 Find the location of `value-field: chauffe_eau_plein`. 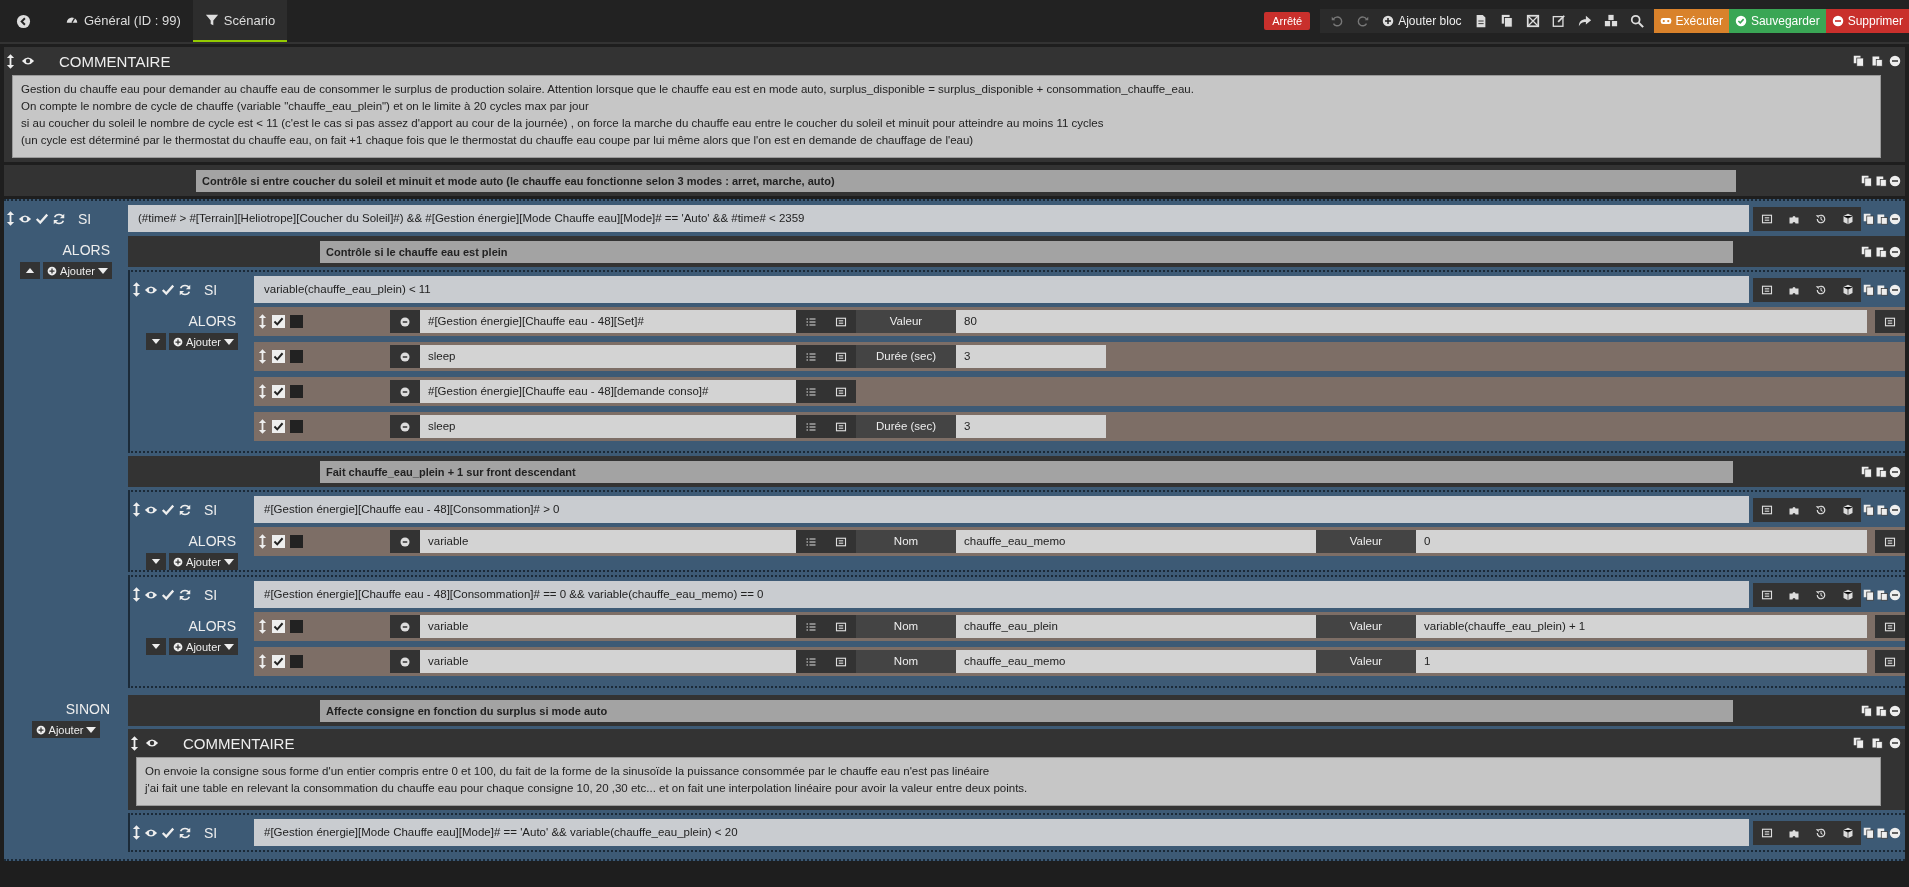

value-field: chauffe_eau_plein is located at coordinates (1136, 626).